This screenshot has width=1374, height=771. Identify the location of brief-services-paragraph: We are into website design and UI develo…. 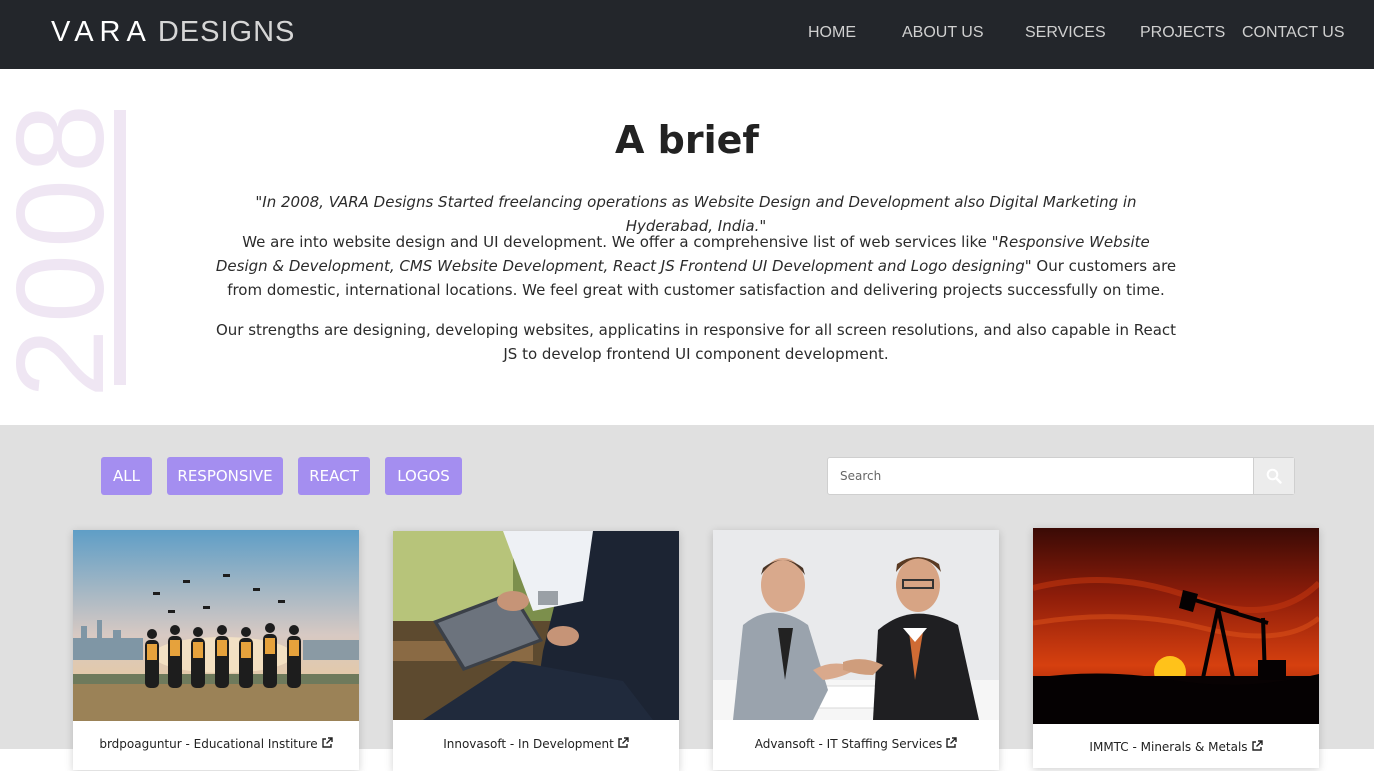
(696, 266).